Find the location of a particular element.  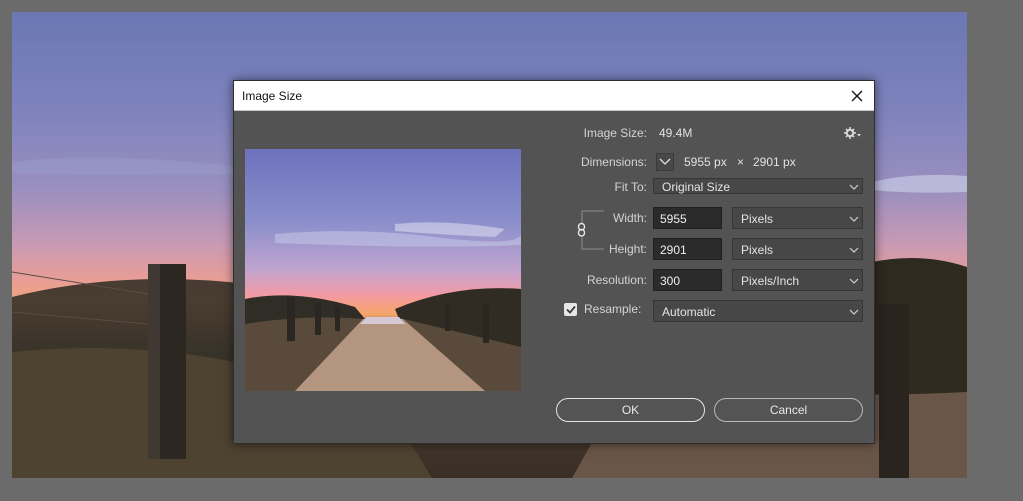

height-unit-select: Pixels is located at coordinates (797, 249).